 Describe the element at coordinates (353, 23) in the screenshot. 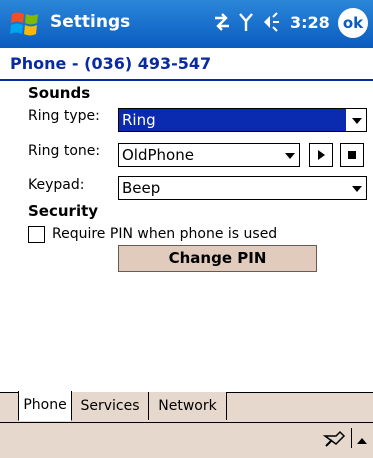

I see `ok-button: ok` at that location.